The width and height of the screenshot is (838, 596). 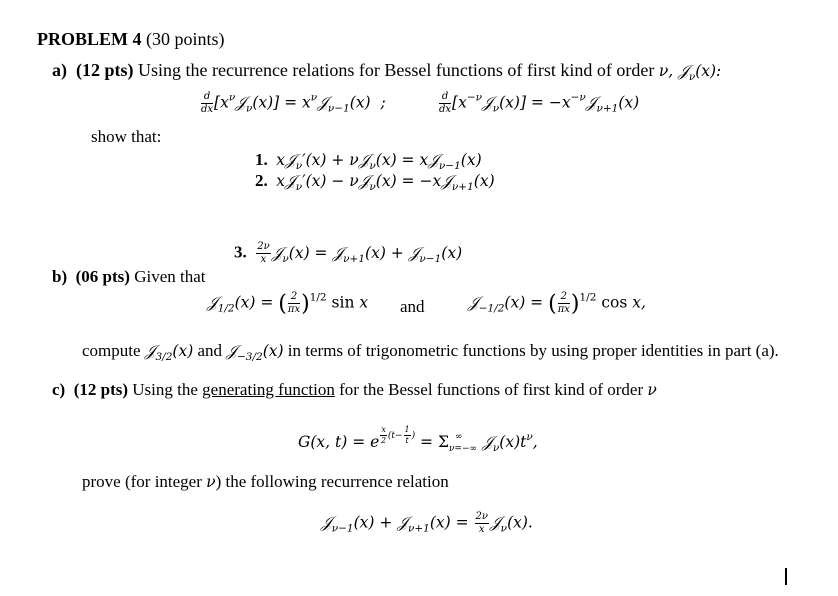 What do you see at coordinates (170, 276) in the screenshot?
I see `part-b-intro-text: Given that` at bounding box center [170, 276].